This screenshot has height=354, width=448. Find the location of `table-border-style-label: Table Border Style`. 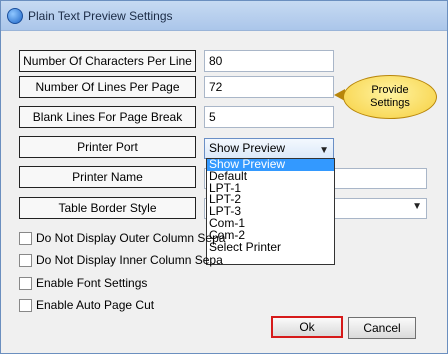

table-border-style-label: Table Border Style is located at coordinates (107, 208).